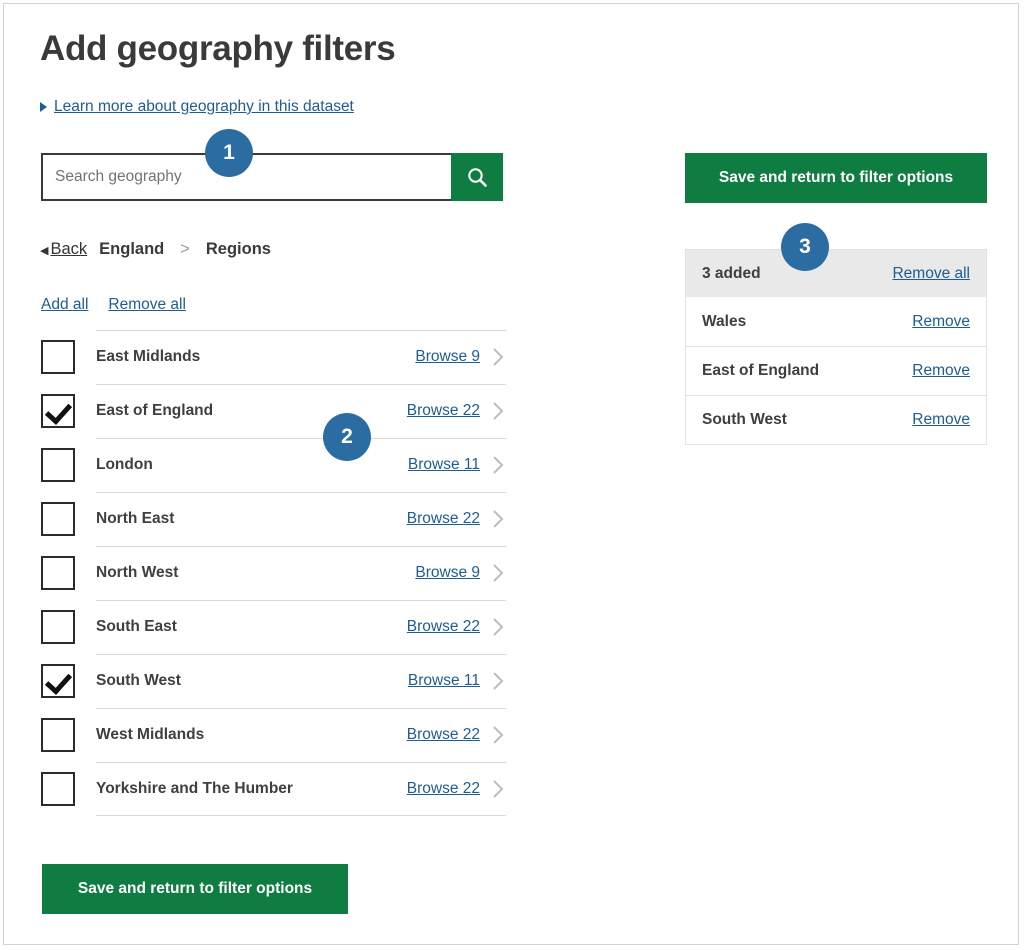 This screenshot has height=950, width=1024. What do you see at coordinates (836, 273) in the screenshot?
I see `added-panel-header: 3 added Remove all` at bounding box center [836, 273].